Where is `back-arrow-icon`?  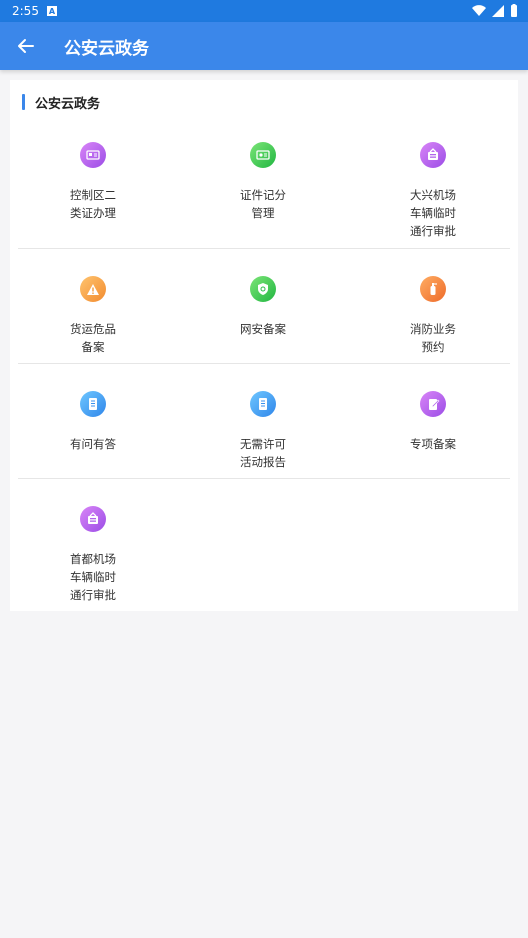 back-arrow-icon is located at coordinates (26, 46).